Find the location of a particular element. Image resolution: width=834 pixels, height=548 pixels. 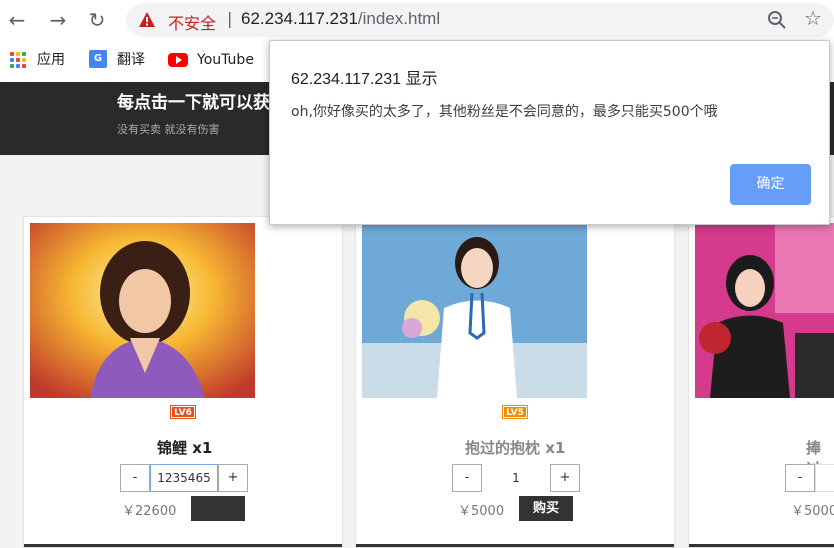

banner-title: 每点击一下就可以获 is located at coordinates (193, 103).